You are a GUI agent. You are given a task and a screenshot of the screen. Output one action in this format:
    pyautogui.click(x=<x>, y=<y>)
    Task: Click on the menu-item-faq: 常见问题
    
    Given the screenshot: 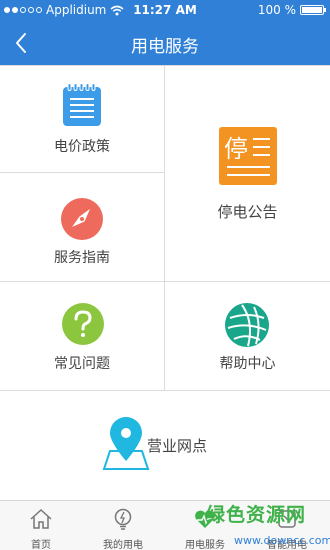 What is the action you would take?
    pyautogui.click(x=82, y=336)
    